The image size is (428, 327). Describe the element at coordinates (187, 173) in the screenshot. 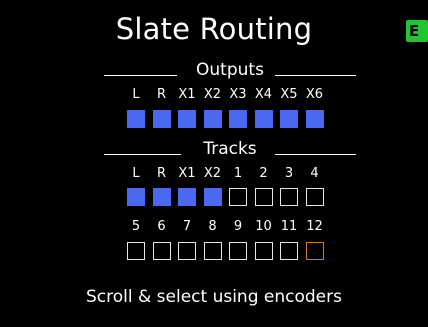

I see `track-label: X1` at that location.